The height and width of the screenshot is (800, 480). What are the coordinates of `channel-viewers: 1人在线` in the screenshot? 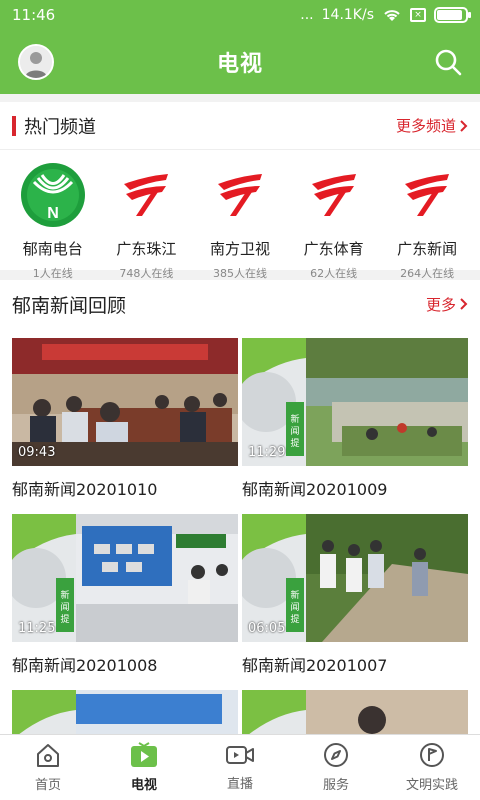 It's located at (52, 273).